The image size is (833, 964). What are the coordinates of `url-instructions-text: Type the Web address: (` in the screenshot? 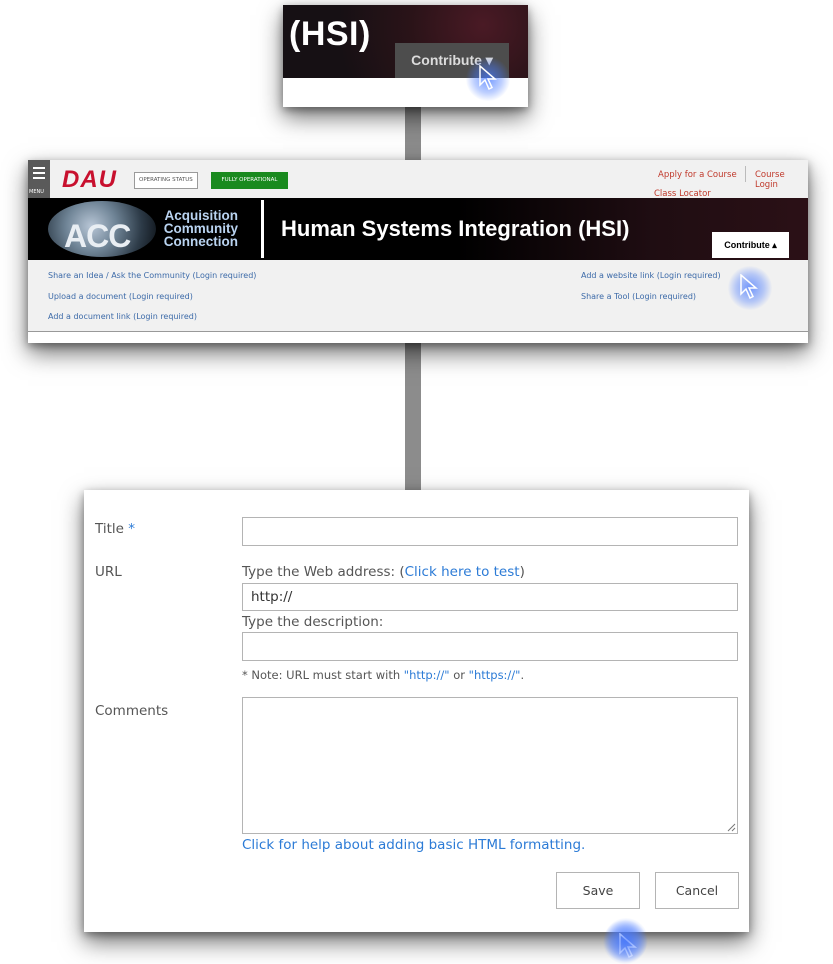 It's located at (323, 572).